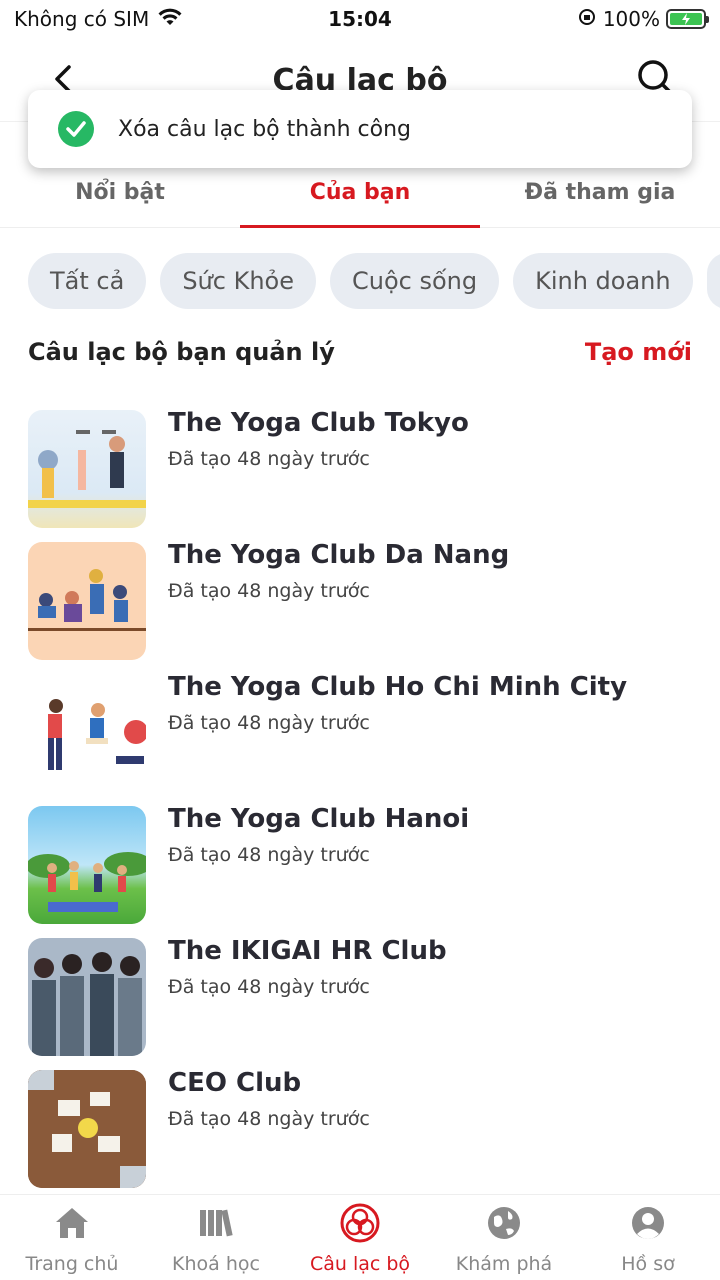 Image resolution: width=720 pixels, height=1280 pixels. I want to click on nav-home: Trang chủ, so click(72, 1237).